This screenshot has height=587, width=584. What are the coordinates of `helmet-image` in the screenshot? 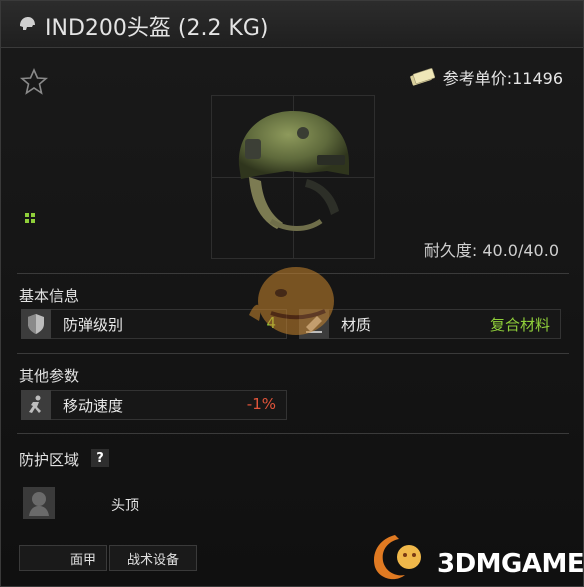 It's located at (293, 171).